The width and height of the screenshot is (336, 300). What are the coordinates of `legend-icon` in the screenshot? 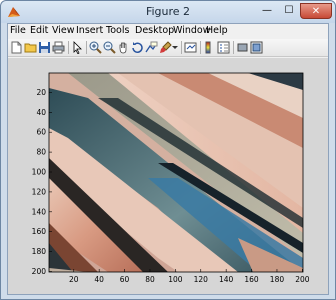 It's located at (223, 47).